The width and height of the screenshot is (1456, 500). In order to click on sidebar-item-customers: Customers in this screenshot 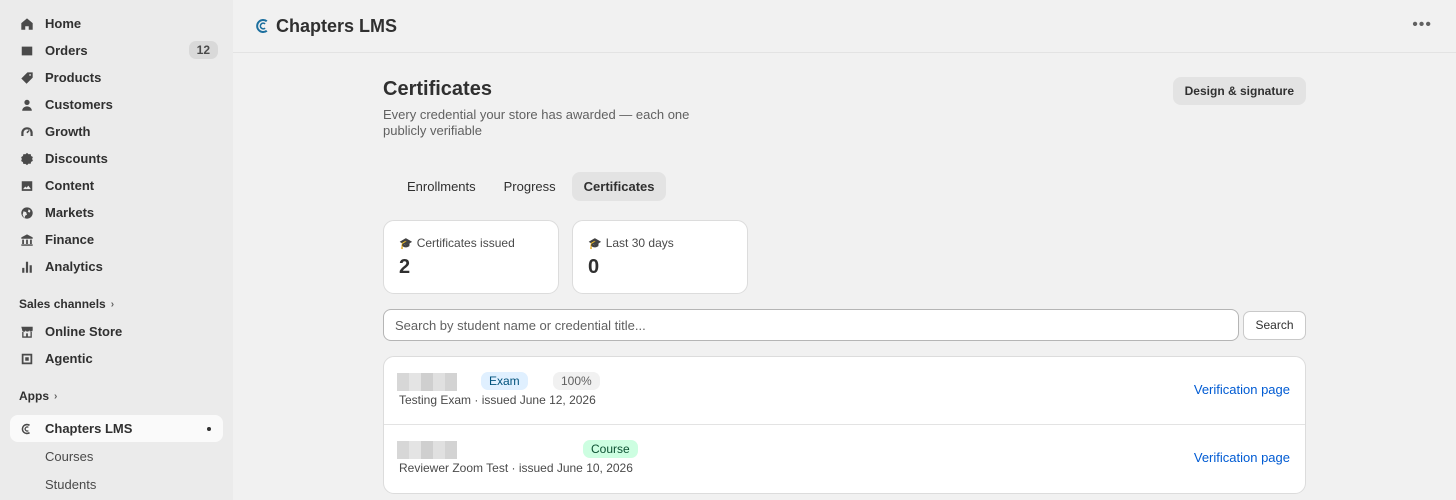, I will do `click(116, 104)`.